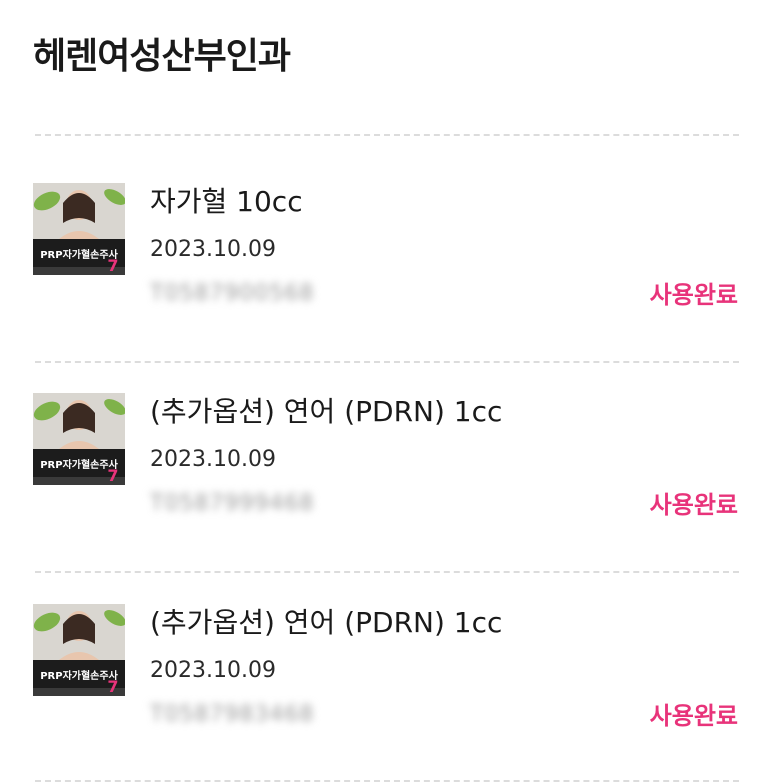 The height and width of the screenshot is (784, 773). What do you see at coordinates (232, 293) in the screenshot?
I see `ticket-code: T0587900568` at bounding box center [232, 293].